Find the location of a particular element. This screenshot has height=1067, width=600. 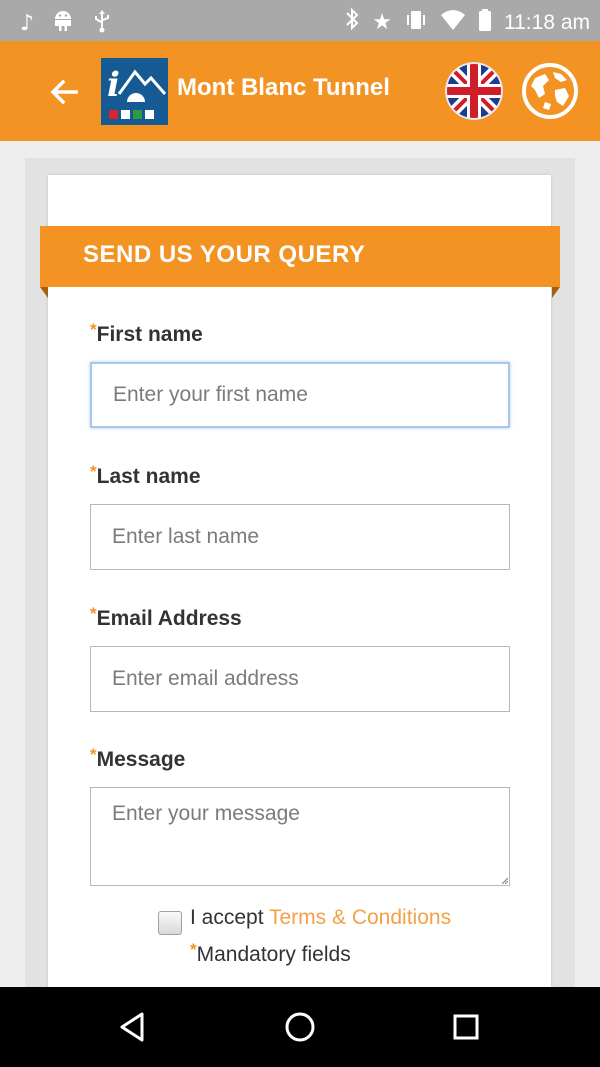

message-textarea is located at coordinates (300, 836).